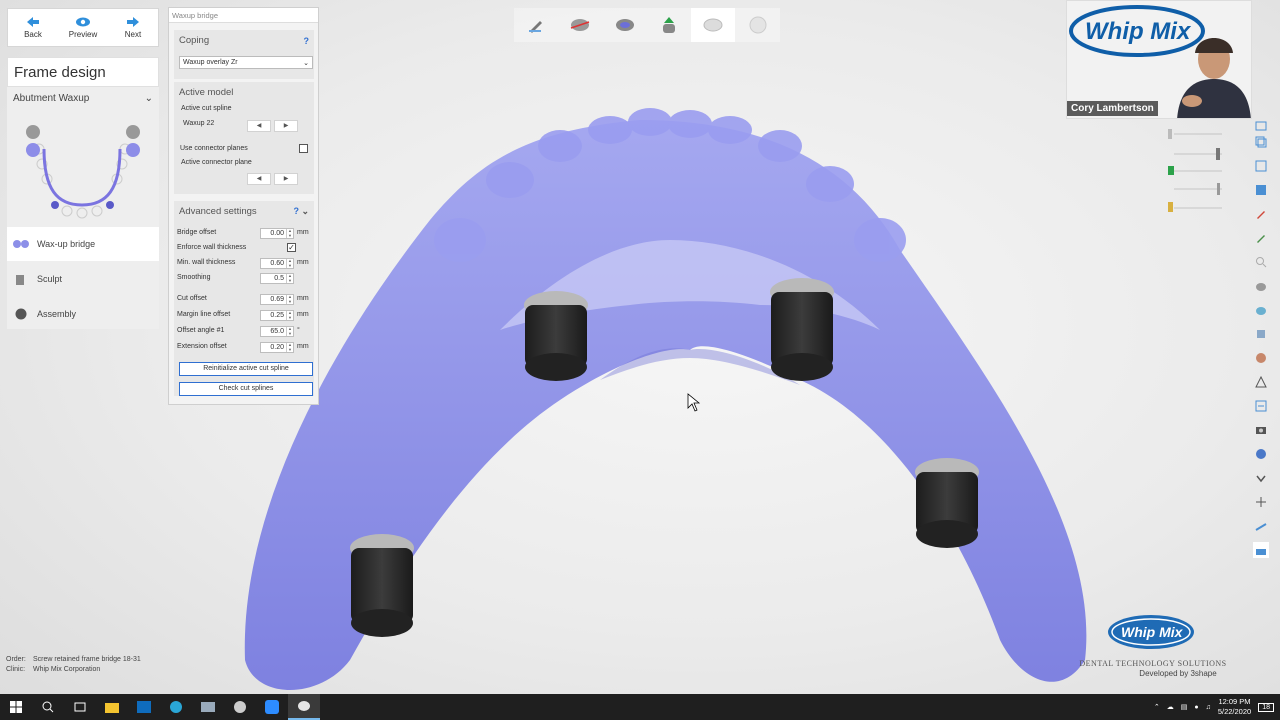  Describe the element at coordinates (1157, 707) in the screenshot. I see `chevron-up-icon: ⌃` at that location.